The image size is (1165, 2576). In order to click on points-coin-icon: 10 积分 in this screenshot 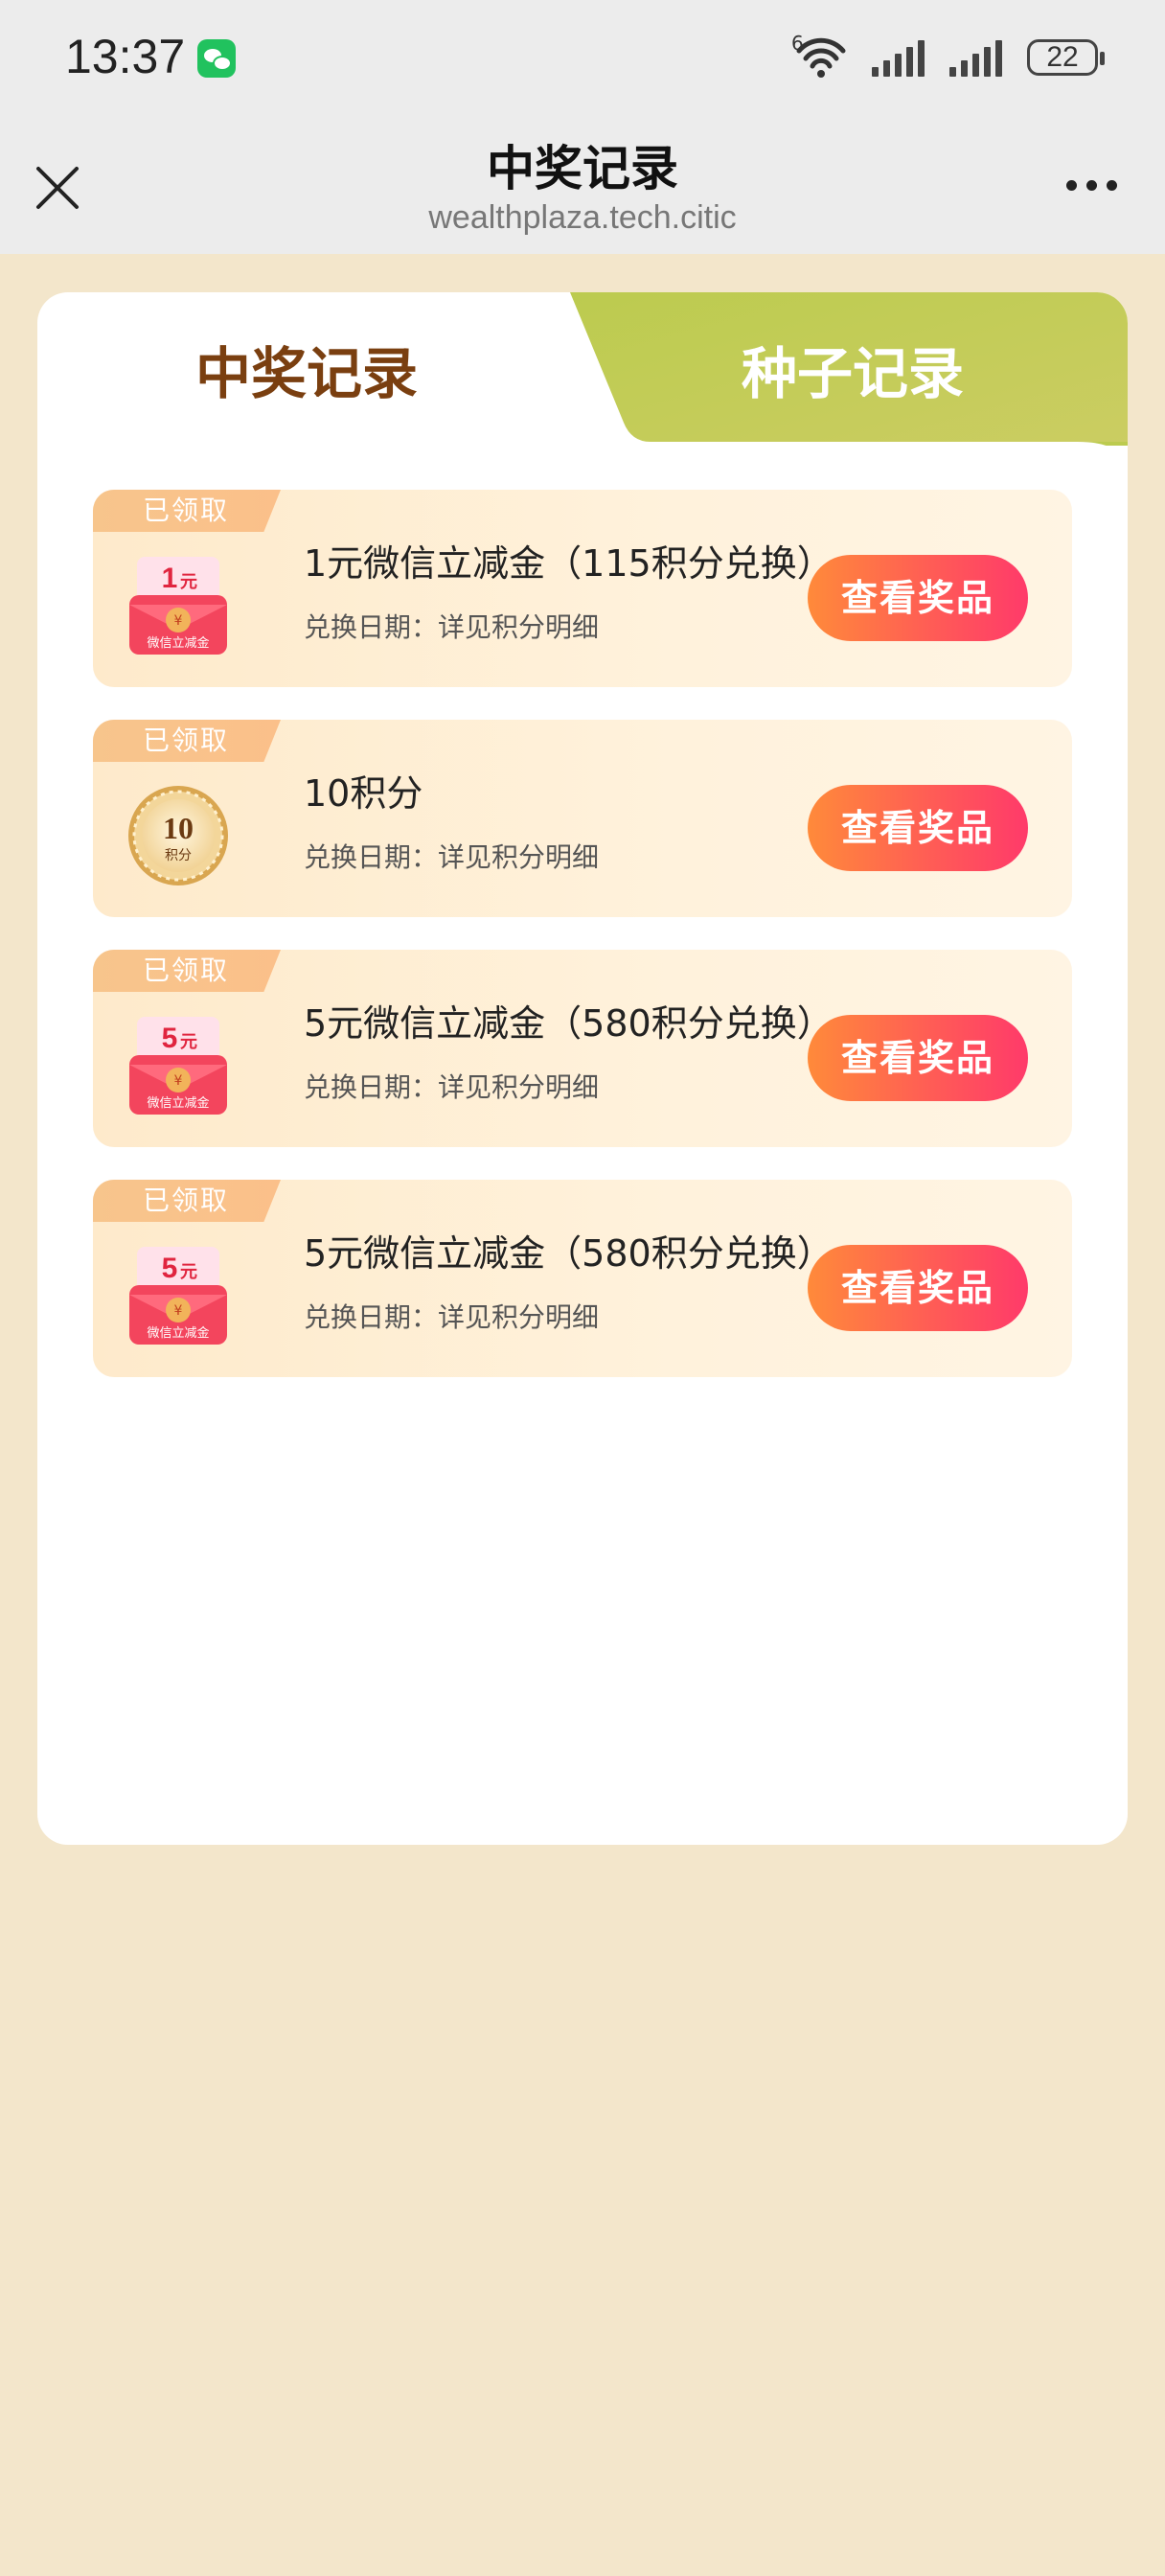, I will do `click(178, 836)`.